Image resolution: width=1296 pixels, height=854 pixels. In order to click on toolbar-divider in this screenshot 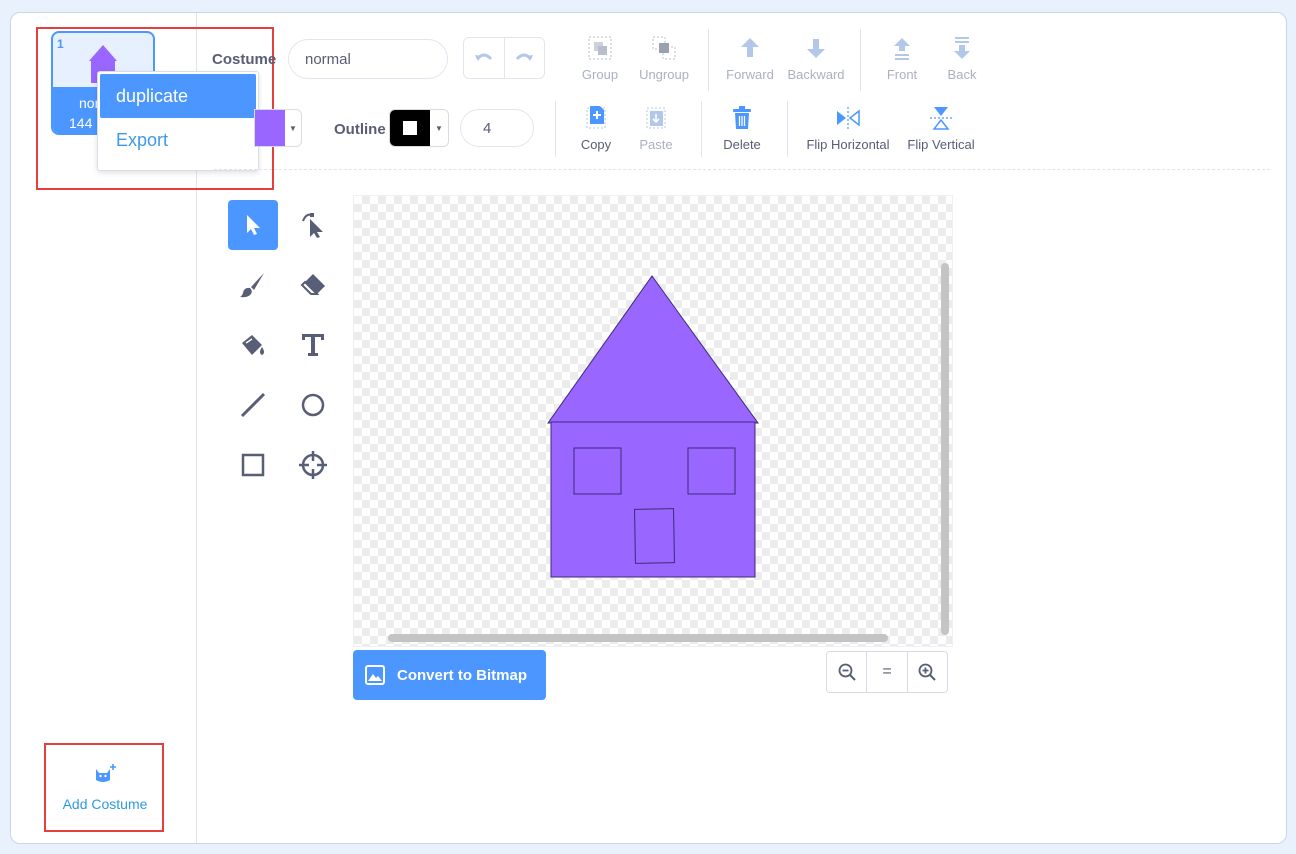, I will do `click(742, 169)`.